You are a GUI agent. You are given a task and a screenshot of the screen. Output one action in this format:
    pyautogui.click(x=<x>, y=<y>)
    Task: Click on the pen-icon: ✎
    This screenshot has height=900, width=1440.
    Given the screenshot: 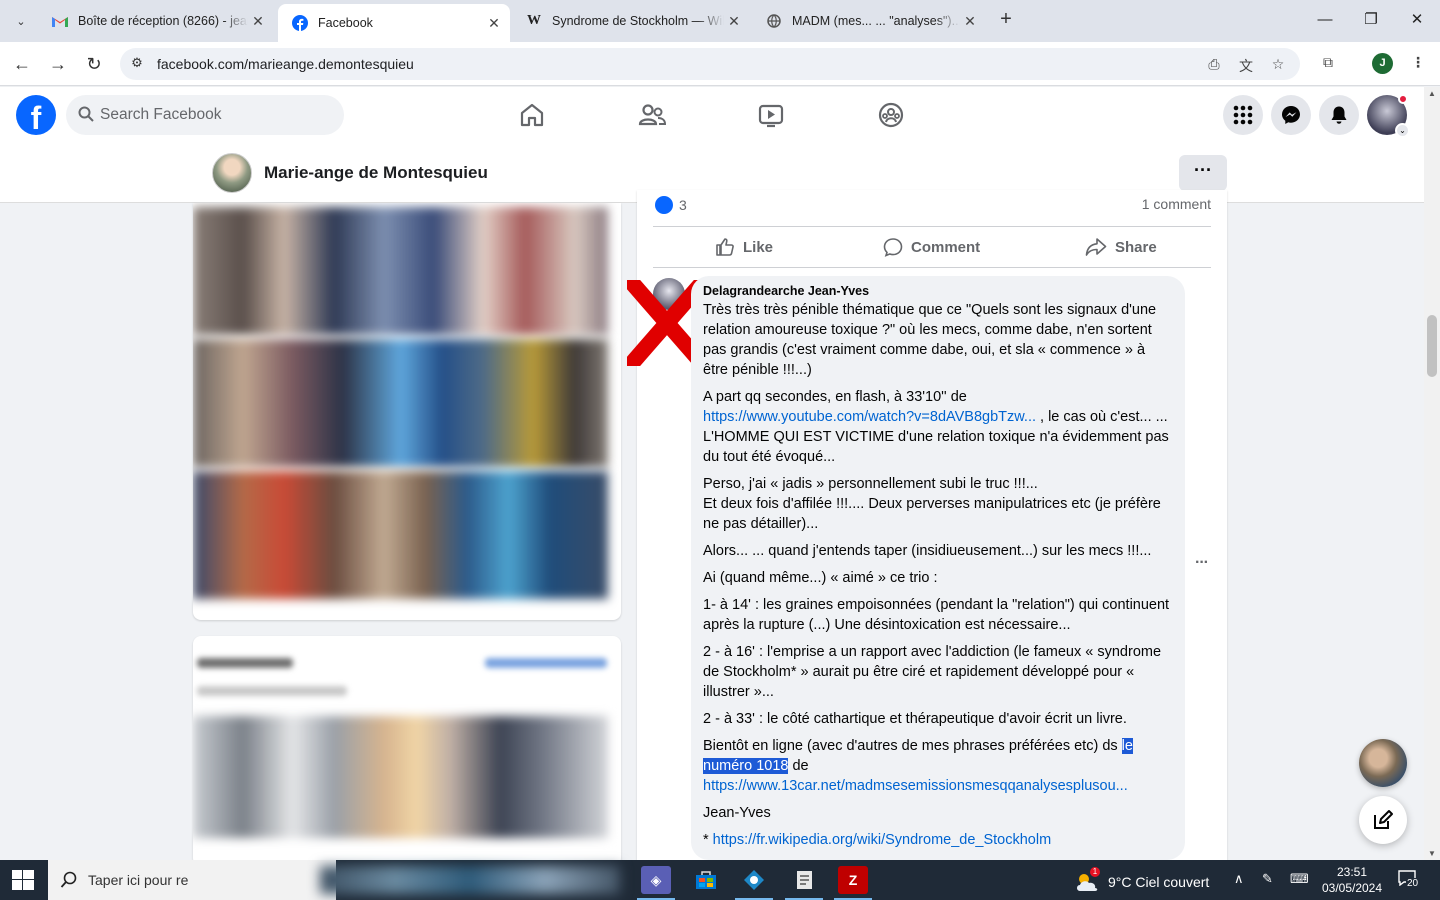 What is the action you would take?
    pyautogui.click(x=1267, y=879)
    